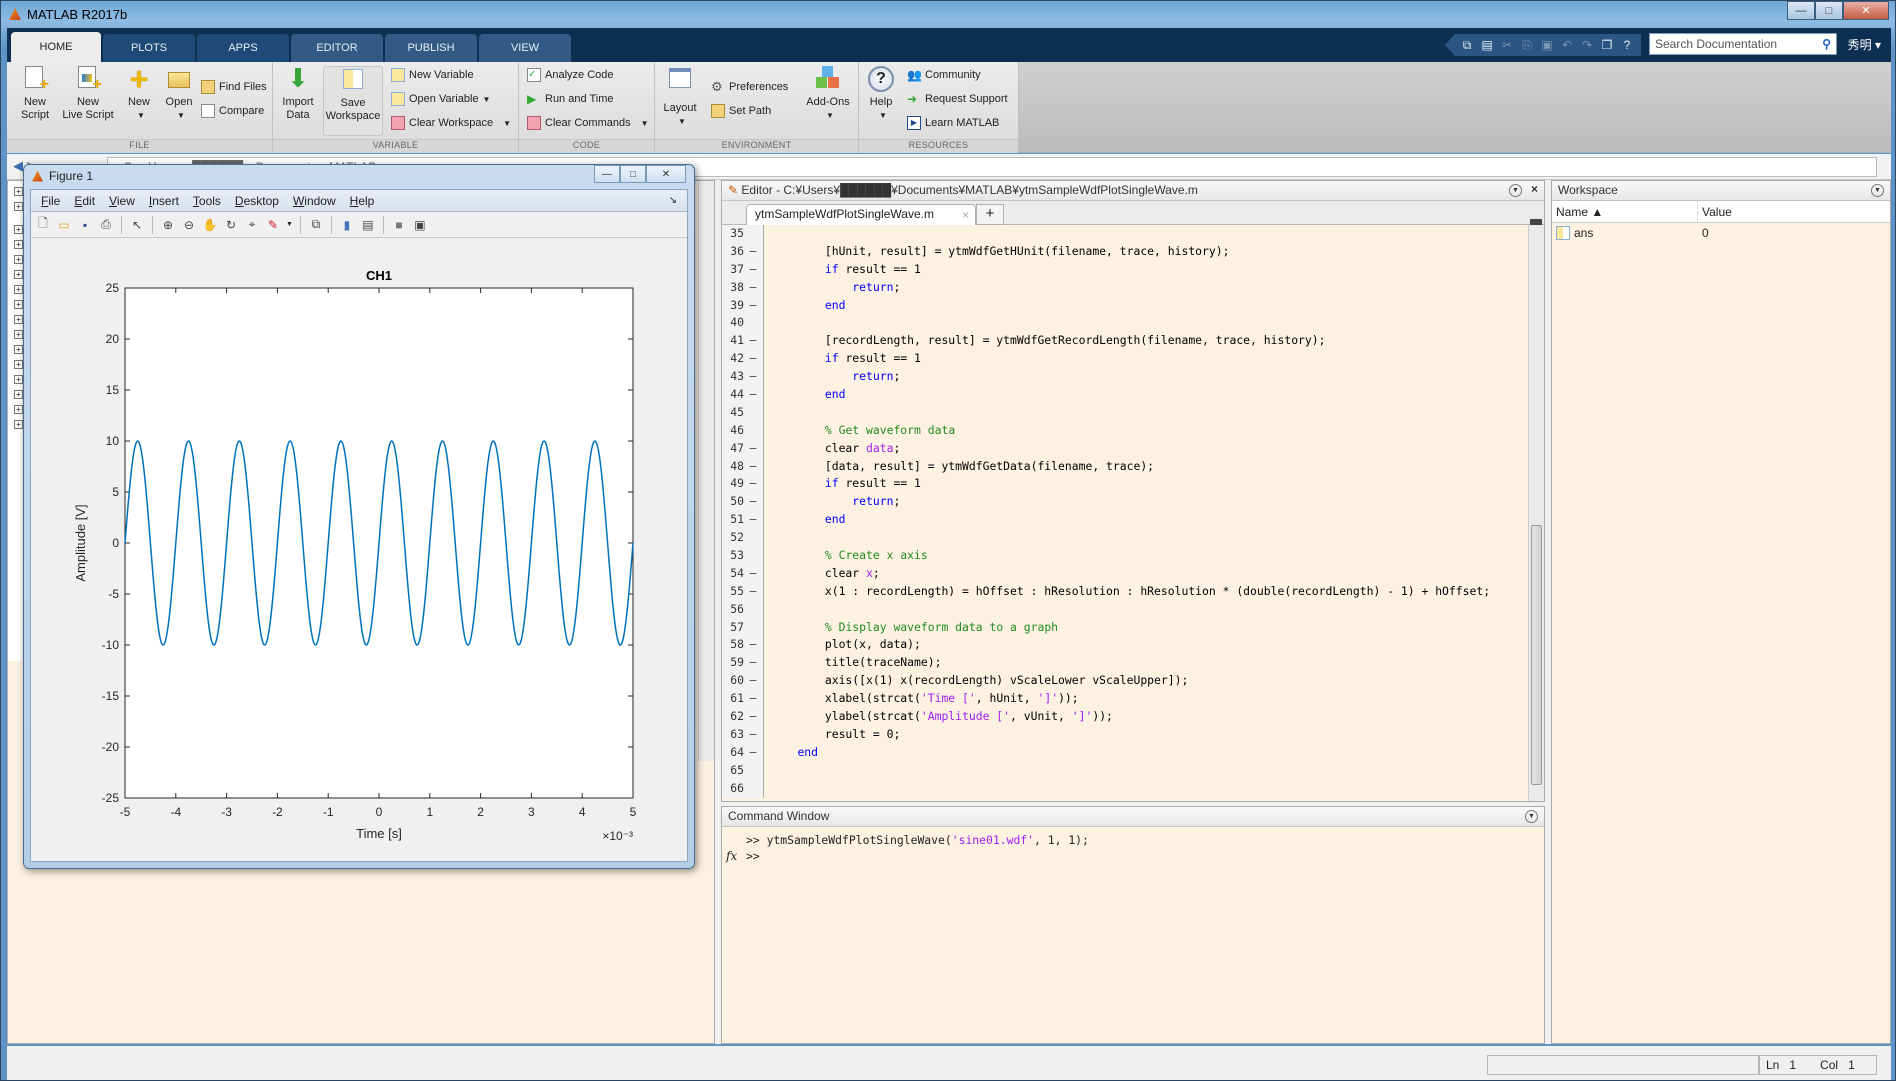 The width and height of the screenshot is (1896, 1081). What do you see at coordinates (243, 48) in the screenshot?
I see `tab-apps: APPS` at bounding box center [243, 48].